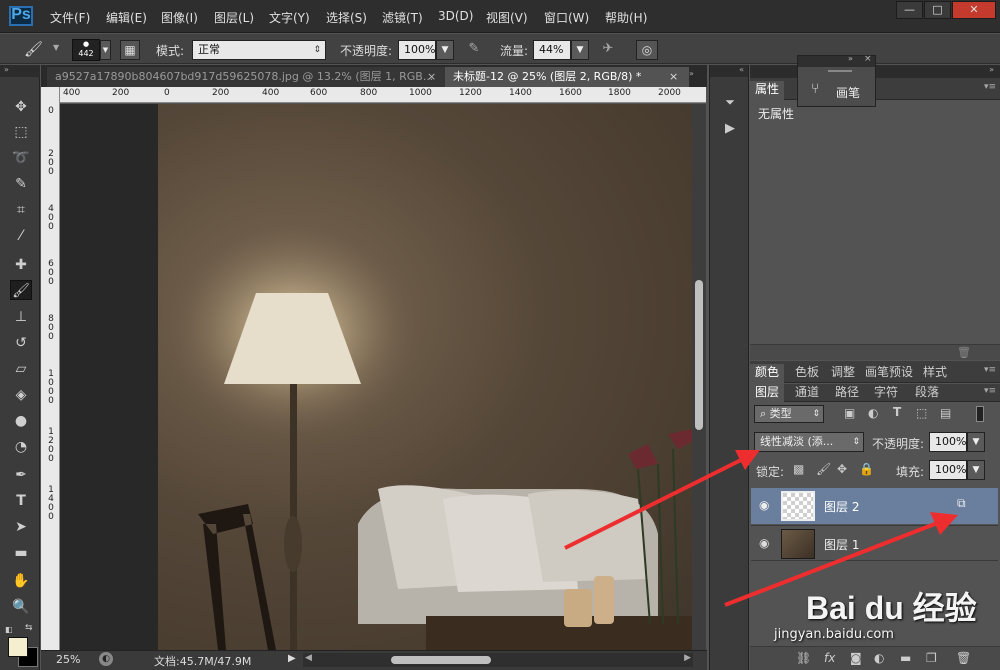 The image size is (1000, 670). I want to click on chevron-down-icon: ▼, so click(56, 47).